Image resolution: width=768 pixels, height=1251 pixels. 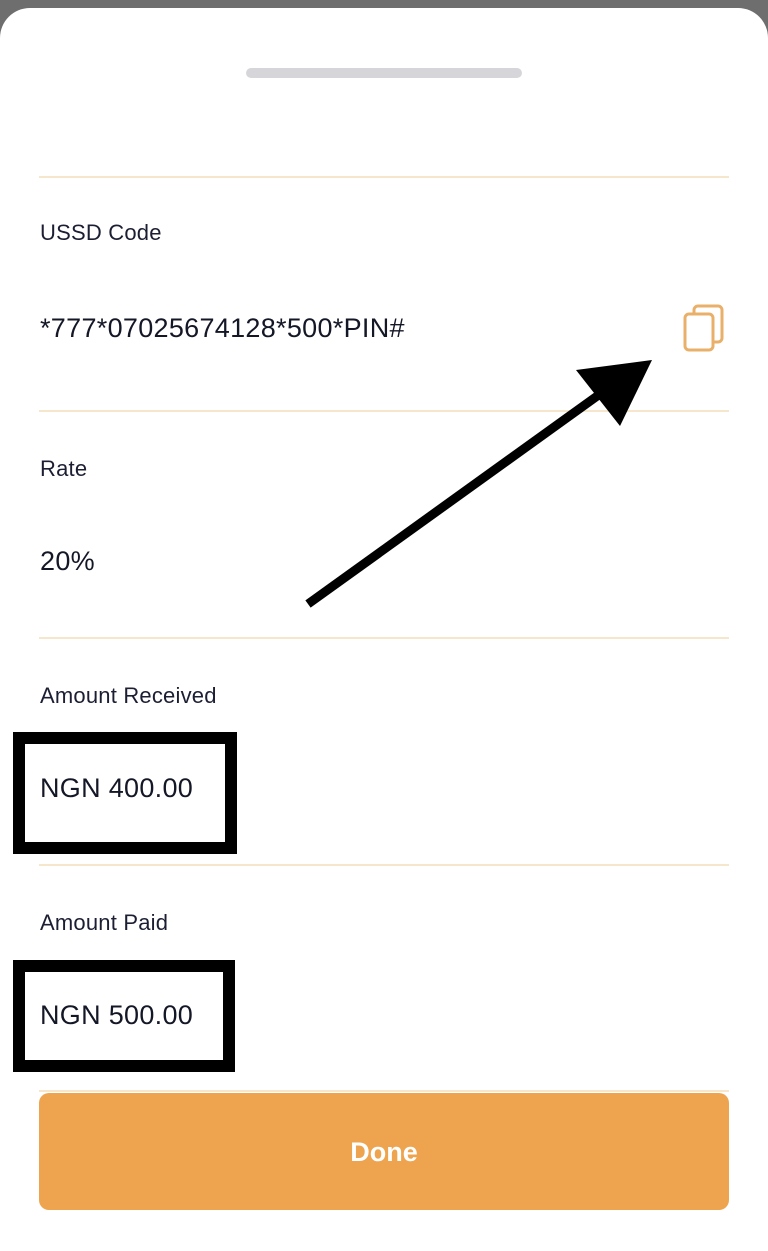 What do you see at coordinates (125, 793) in the screenshot?
I see `highlight-box-amount-received` at bounding box center [125, 793].